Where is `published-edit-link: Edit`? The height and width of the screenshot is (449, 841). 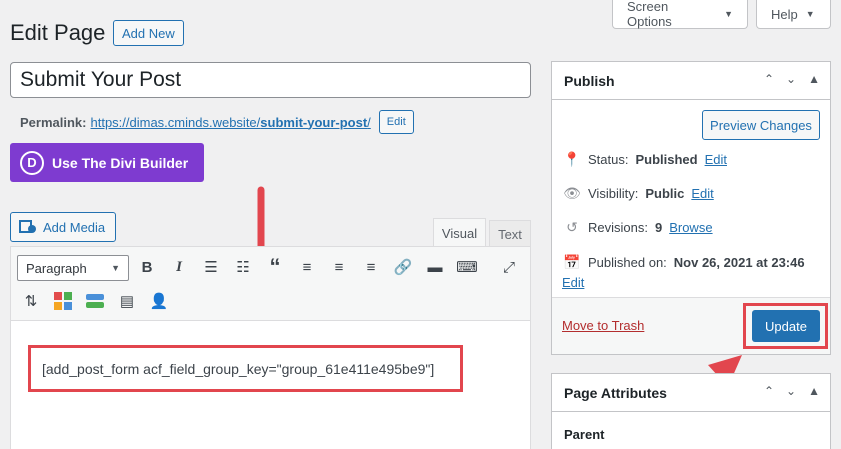
published-edit-link: Edit is located at coordinates (573, 282).